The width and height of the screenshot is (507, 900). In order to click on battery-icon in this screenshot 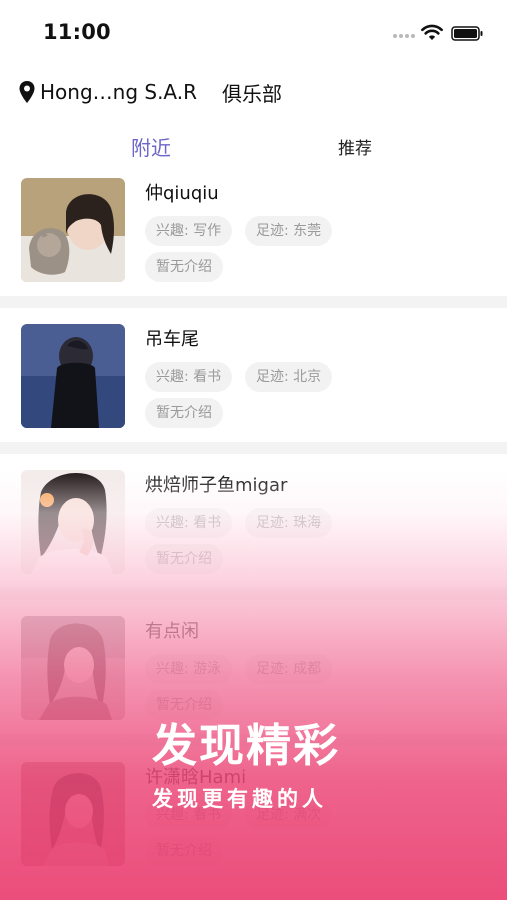, I will do `click(467, 33)`.